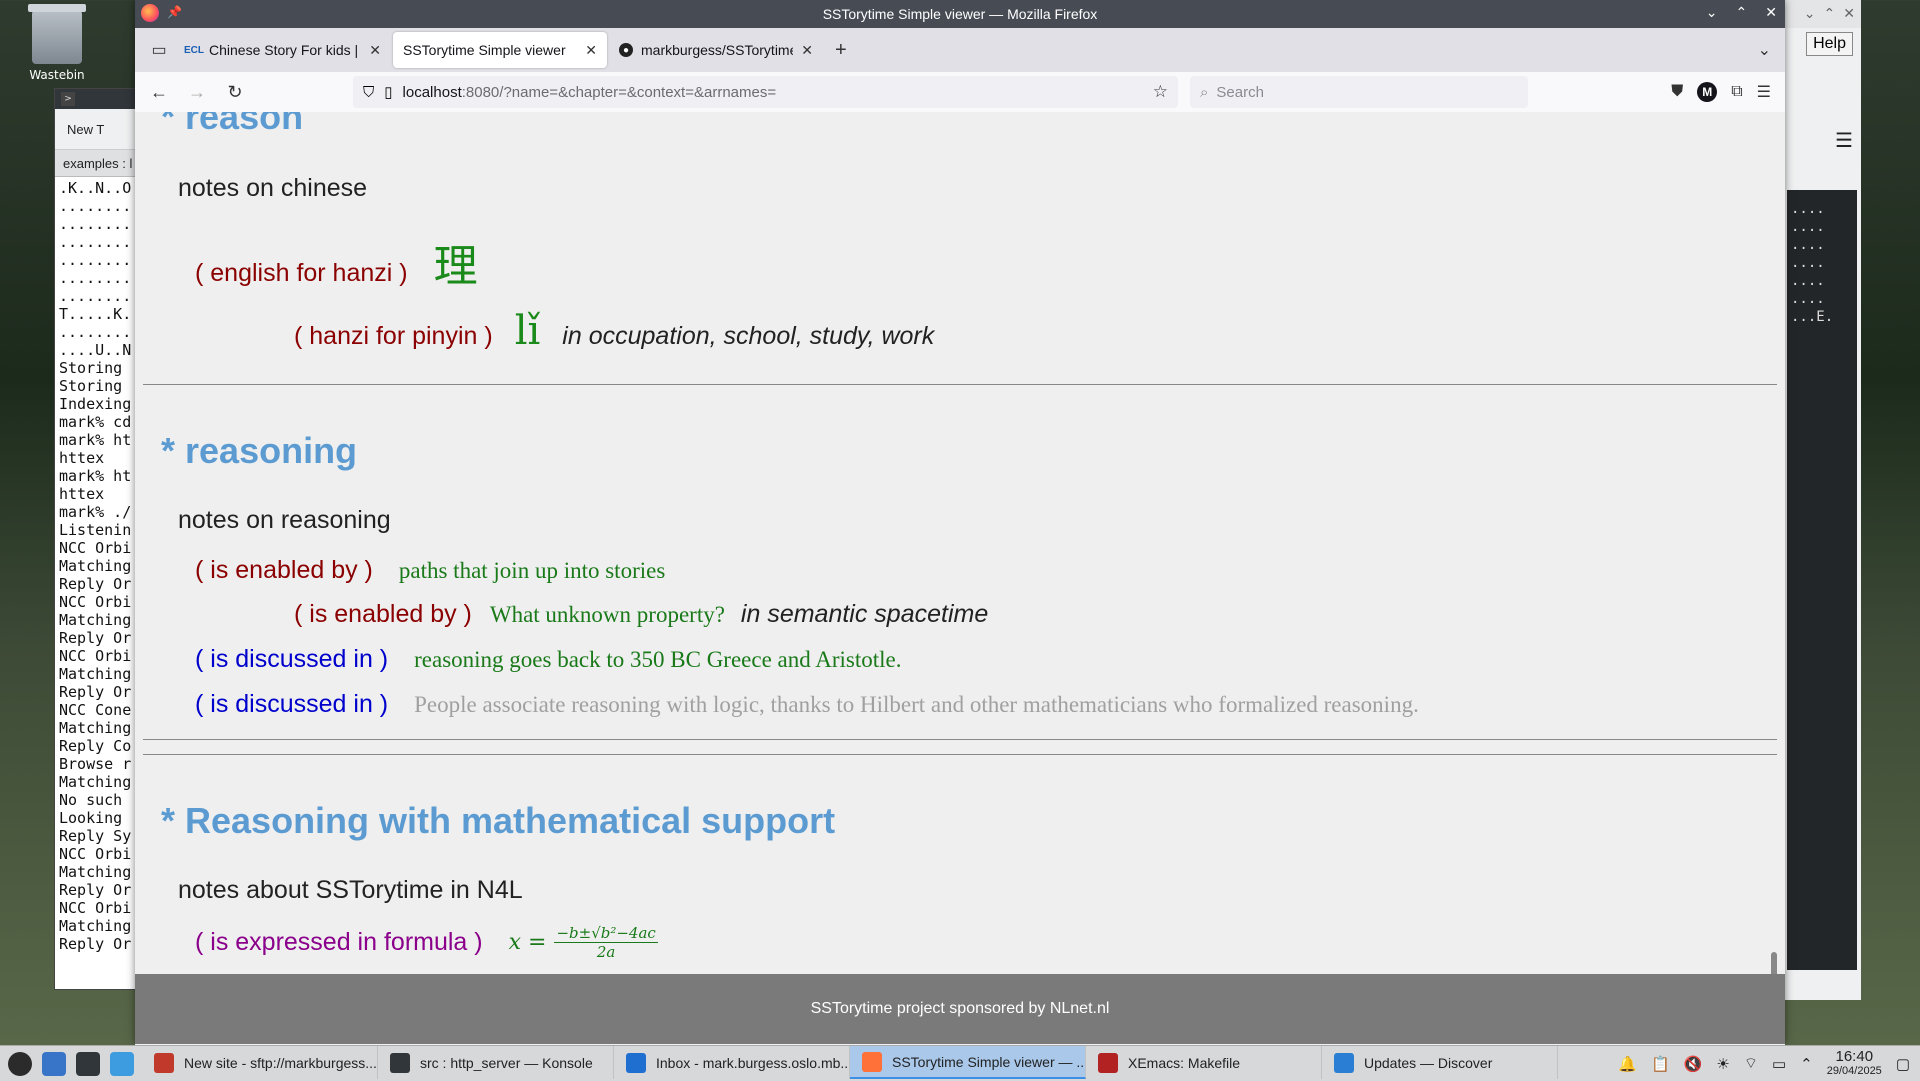 The width and height of the screenshot is (1920, 1081). What do you see at coordinates (301, 273) in the screenshot?
I see `arrow-label: ( english for hanzi )` at bounding box center [301, 273].